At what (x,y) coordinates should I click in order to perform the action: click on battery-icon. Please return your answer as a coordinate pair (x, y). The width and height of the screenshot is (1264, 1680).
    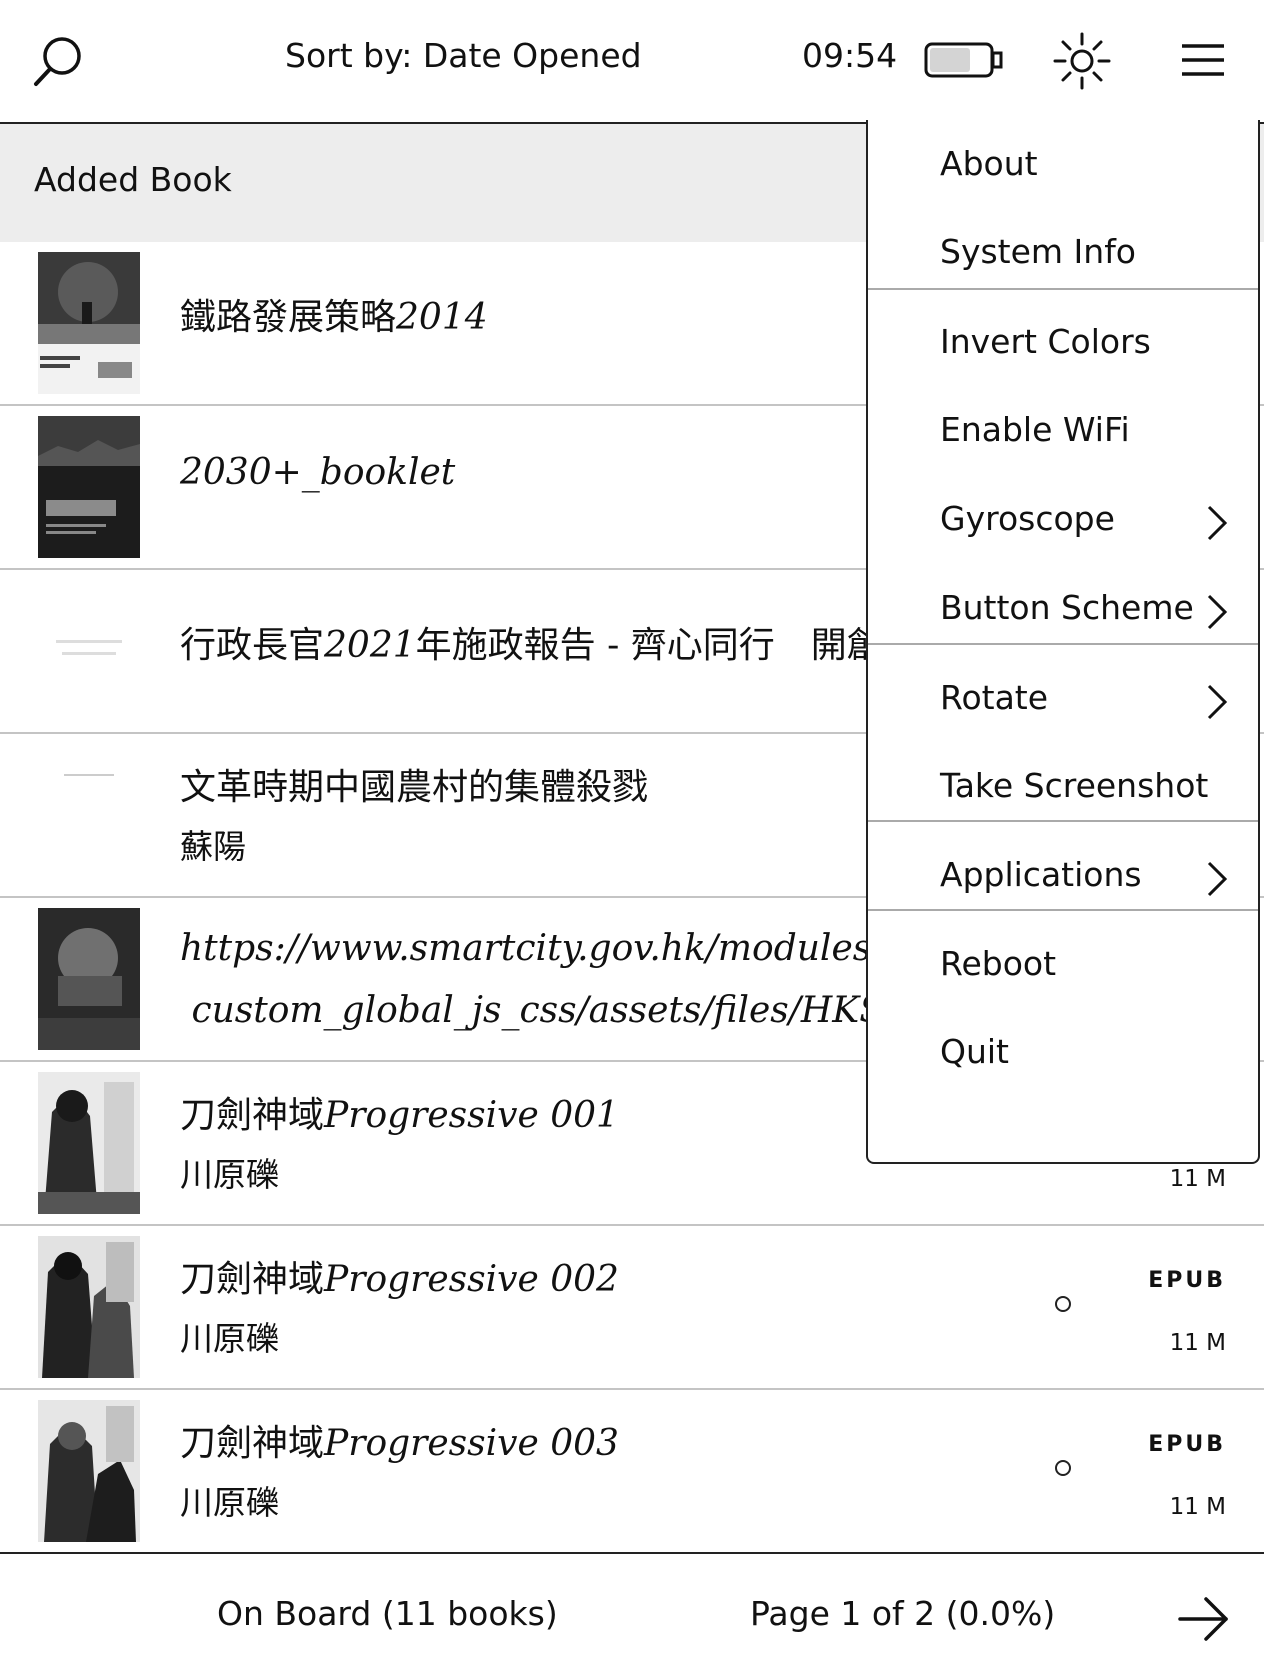
    Looking at the image, I should click on (964, 60).